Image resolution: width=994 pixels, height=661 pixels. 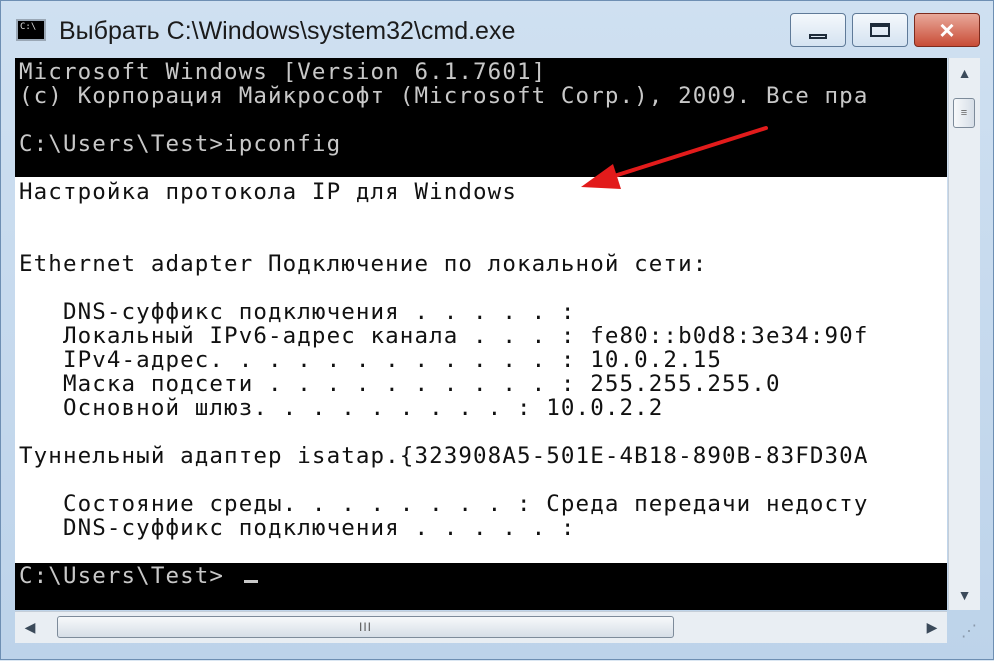 What do you see at coordinates (365, 627) in the screenshot?
I see `horizontal-scroll-thumb: III` at bounding box center [365, 627].